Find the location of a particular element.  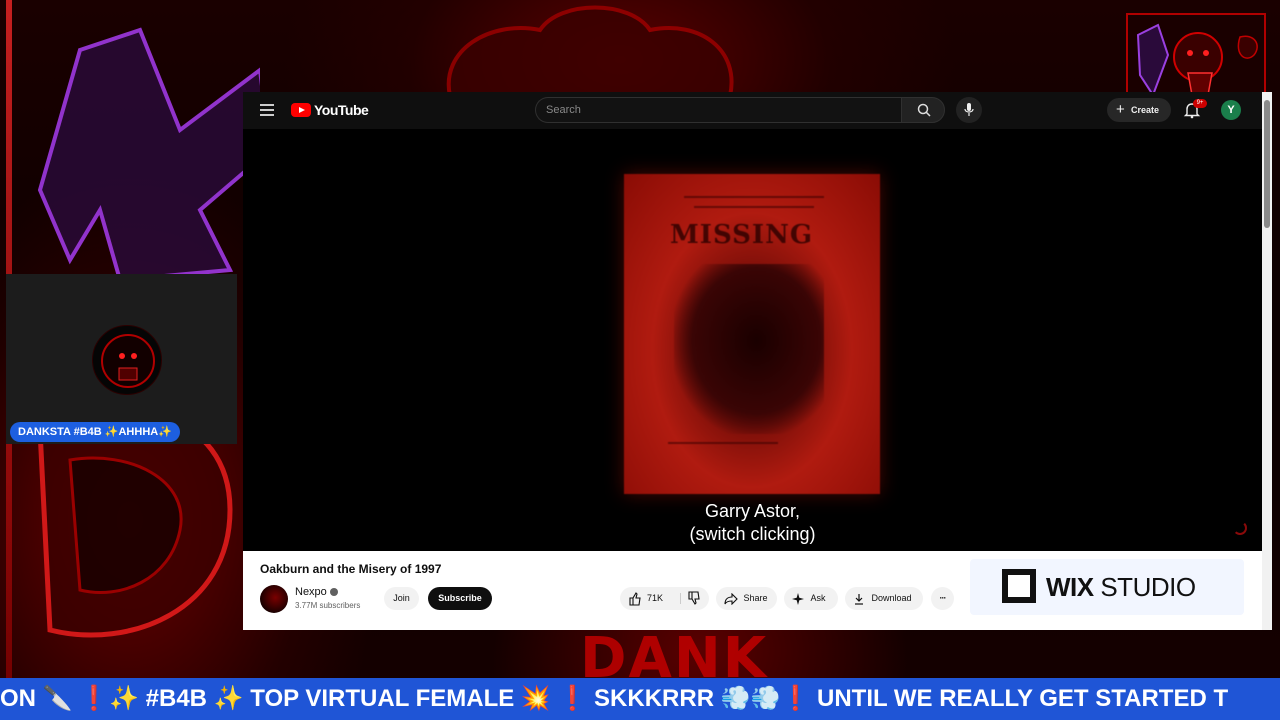

ask-button: Ask is located at coordinates (811, 598).